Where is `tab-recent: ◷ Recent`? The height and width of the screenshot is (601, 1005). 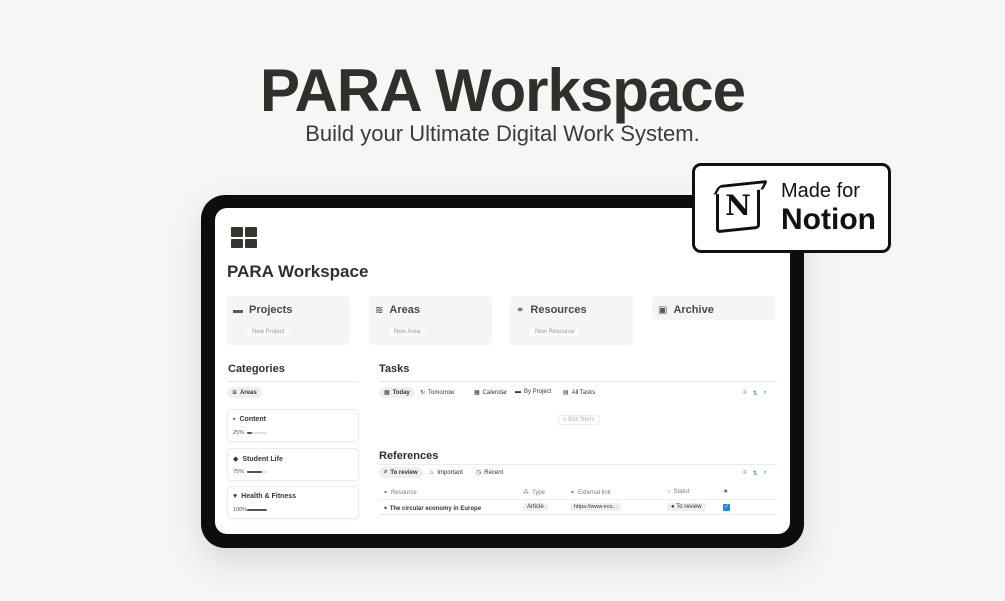 tab-recent: ◷ Recent is located at coordinates (489, 472).